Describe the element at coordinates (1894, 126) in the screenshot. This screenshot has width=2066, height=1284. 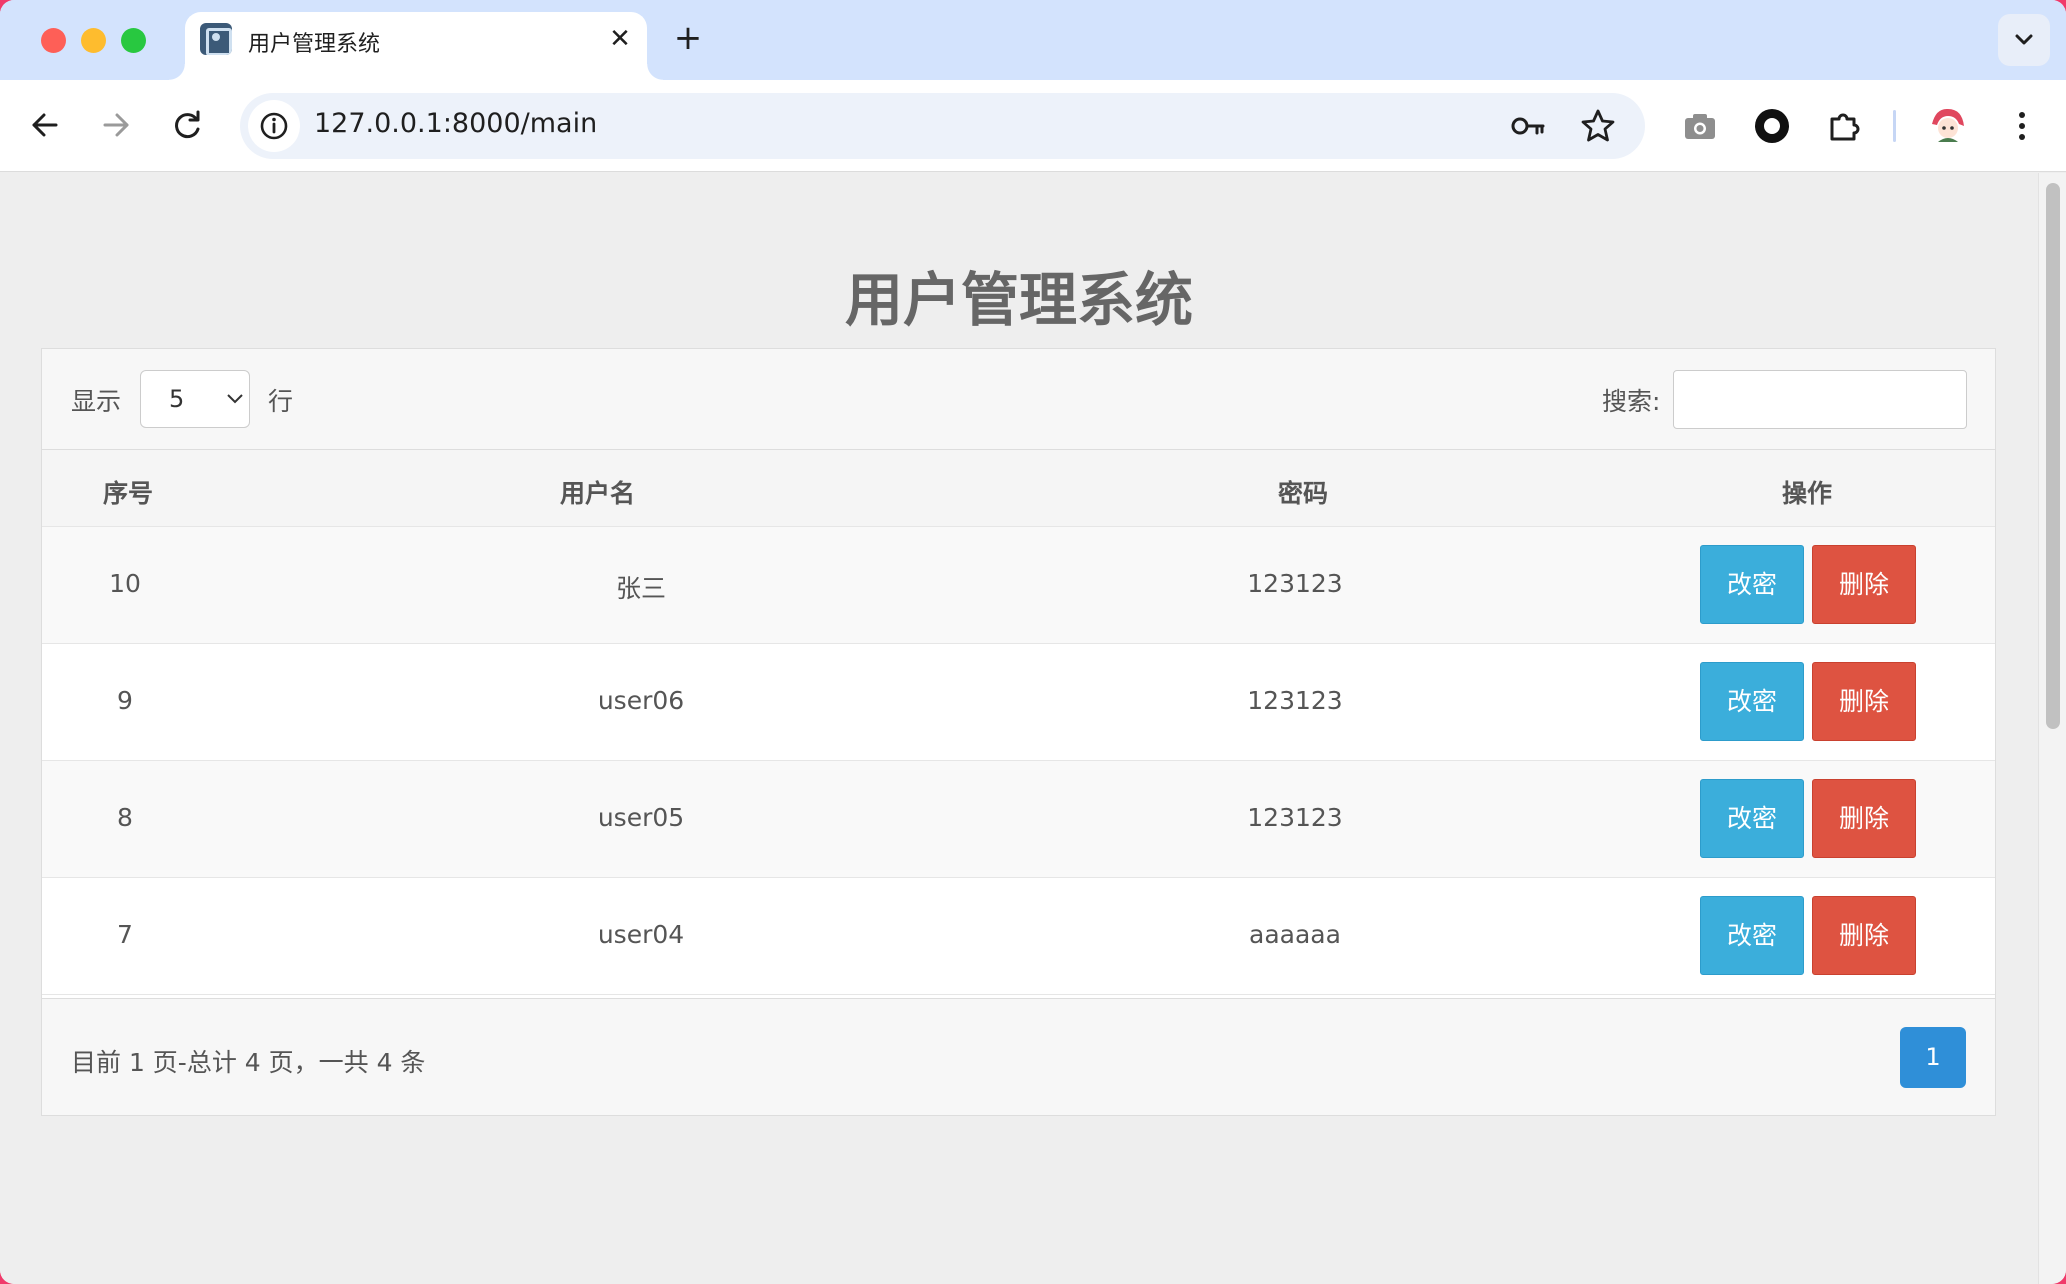
I see `toolbar-separator` at that location.